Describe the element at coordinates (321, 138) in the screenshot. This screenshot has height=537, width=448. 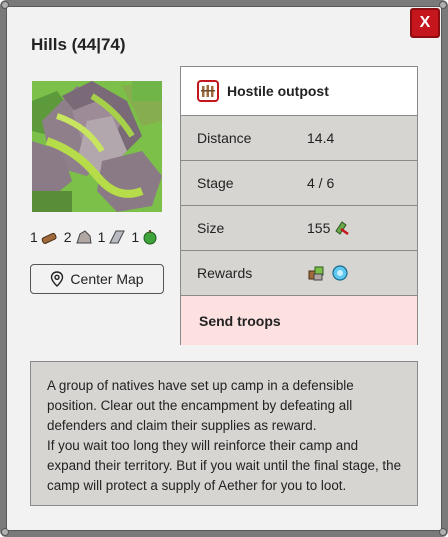
I see `info-value: 14.4` at that location.